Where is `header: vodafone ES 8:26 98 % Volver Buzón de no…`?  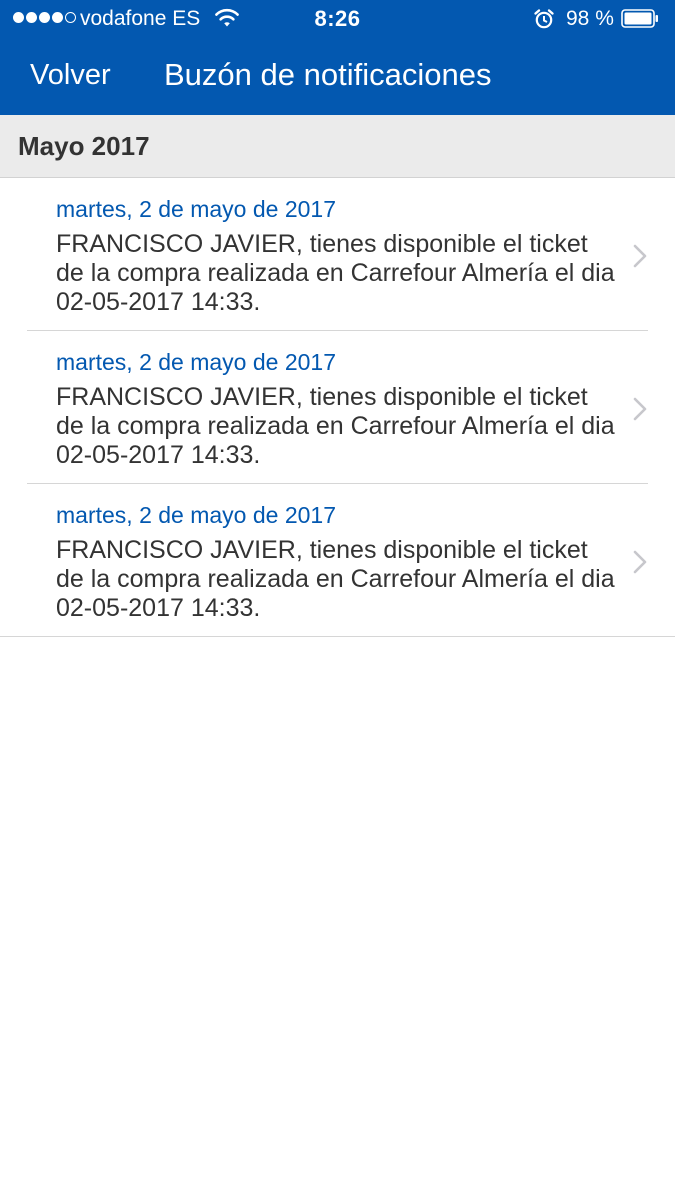
header: vodafone ES 8:26 98 % Volver Buzón de no… is located at coordinates (337, 57).